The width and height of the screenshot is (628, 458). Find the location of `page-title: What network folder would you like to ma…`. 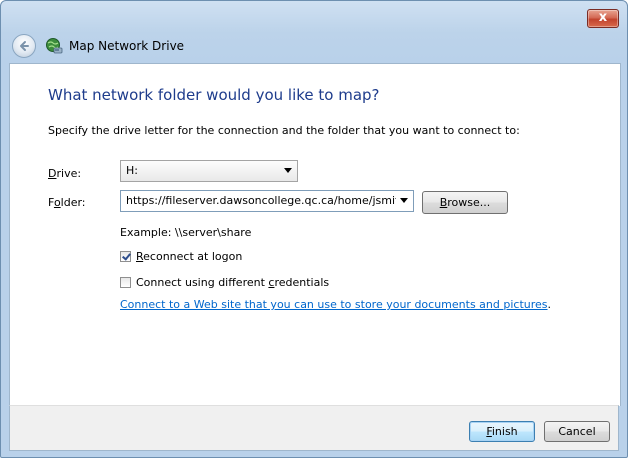

page-title: What network folder would you like to ma… is located at coordinates (214, 95).